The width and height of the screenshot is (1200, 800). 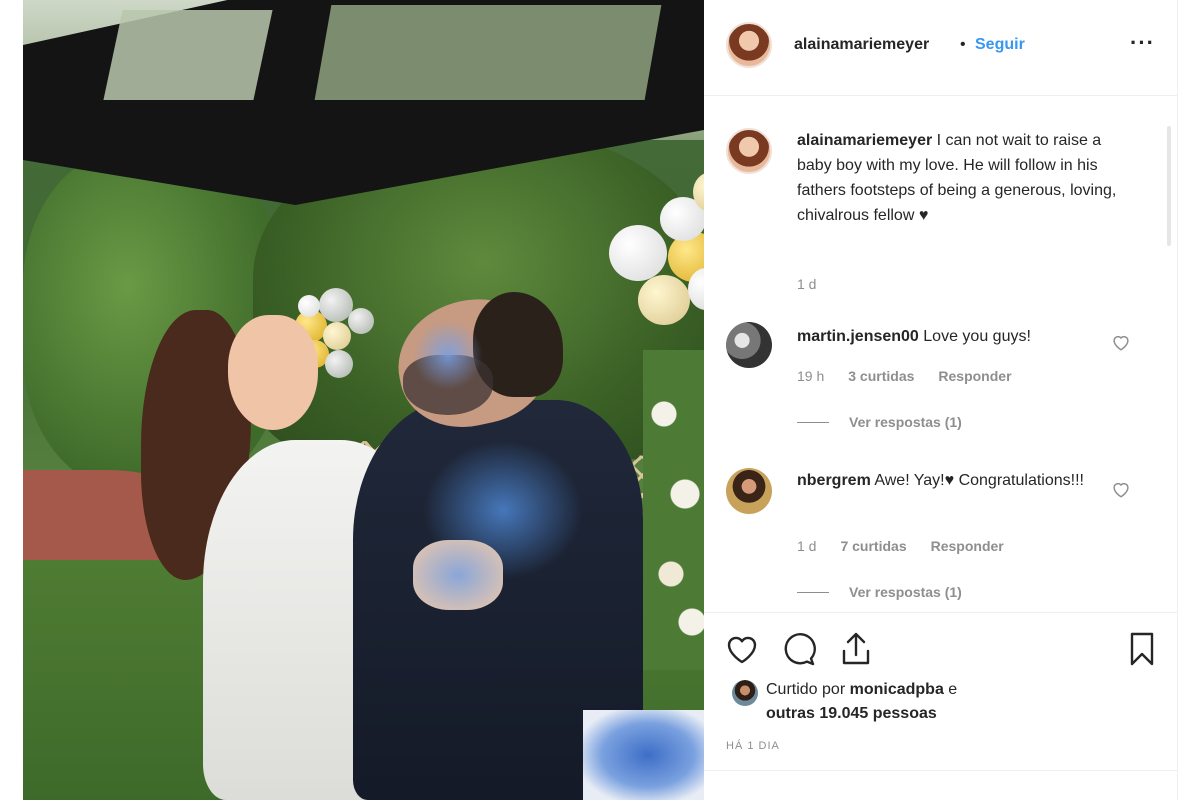 What do you see at coordinates (745, 693) in the screenshot?
I see `liked-by-avatar` at bounding box center [745, 693].